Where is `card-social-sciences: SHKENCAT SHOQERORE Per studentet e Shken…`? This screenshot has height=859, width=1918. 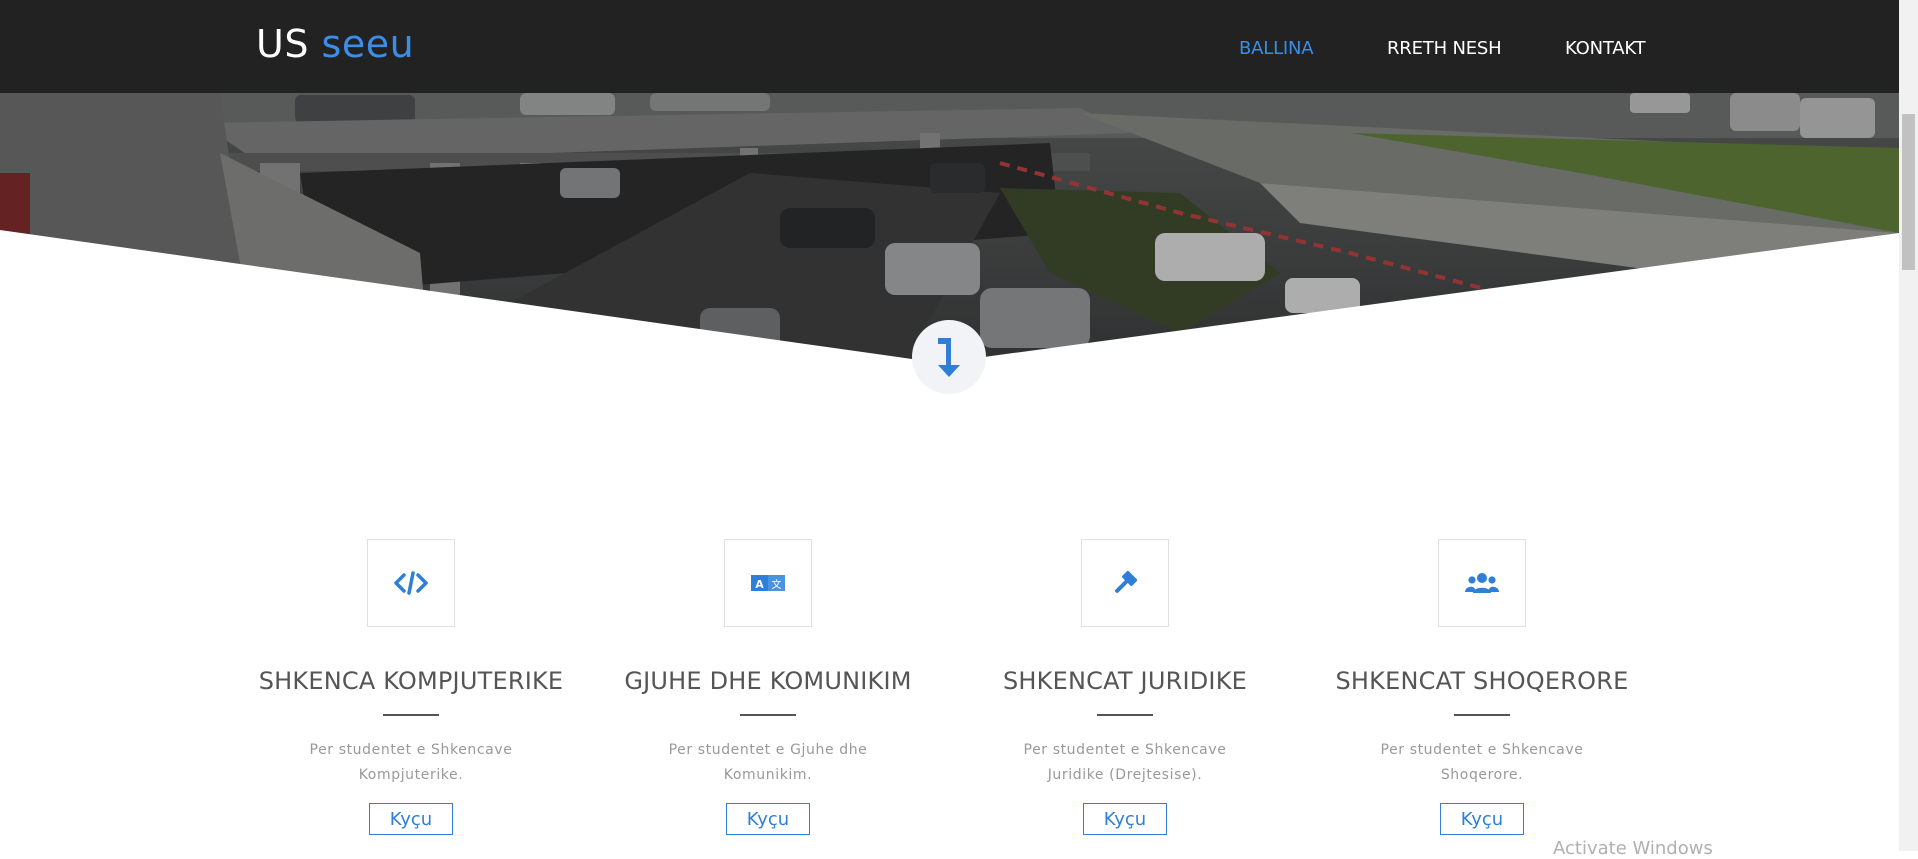
card-social-sciences: SHKENCAT SHOQERORE Per studentet e Shken… is located at coordinates (1482, 687).